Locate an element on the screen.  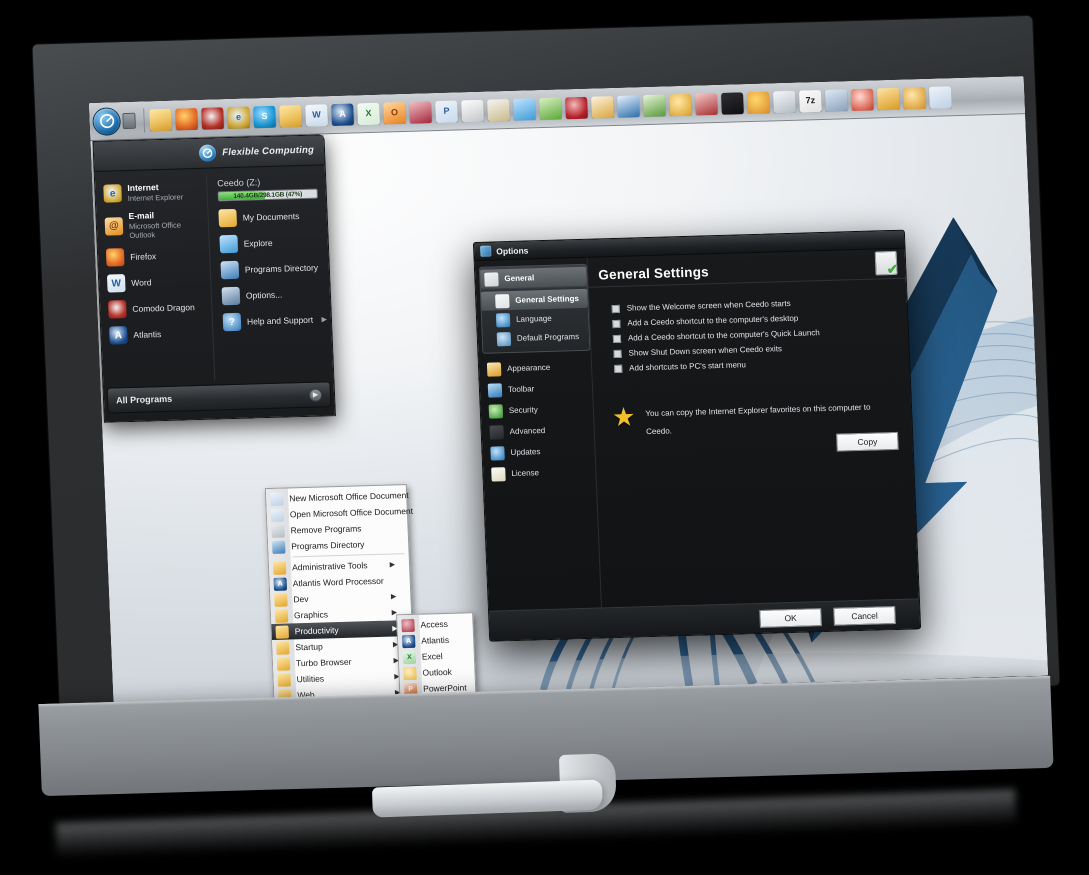
comodo-dragon-icon is located at coordinates (213, 118).